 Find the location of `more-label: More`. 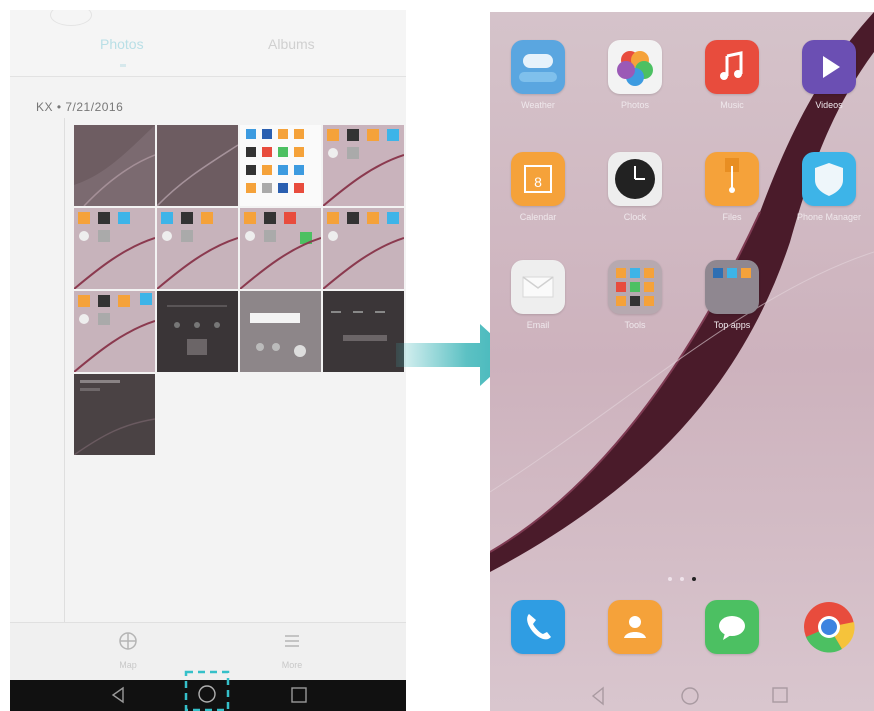

more-label: More is located at coordinates (292, 665).